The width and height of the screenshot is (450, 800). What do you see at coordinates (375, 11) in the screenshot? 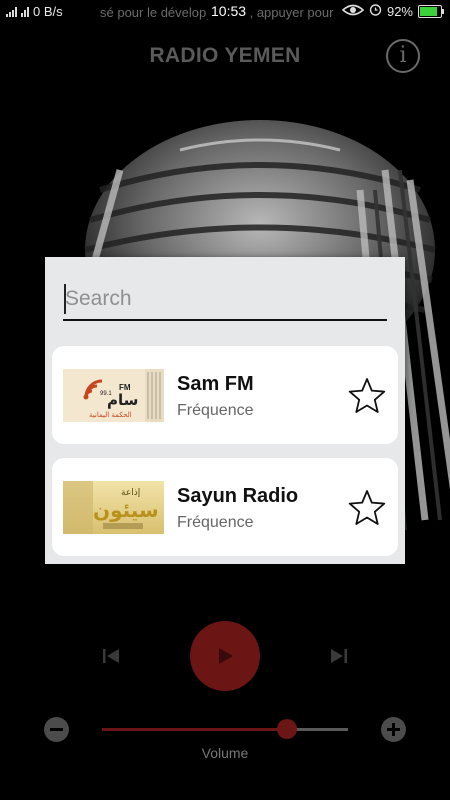
I see `alarm-icon` at bounding box center [375, 11].